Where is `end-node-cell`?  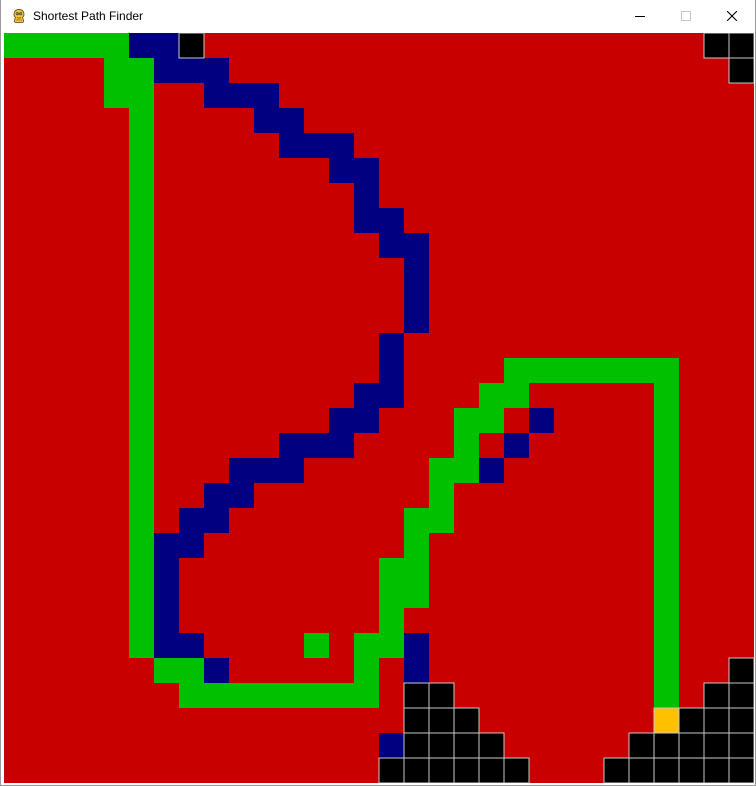
end-node-cell is located at coordinates (666, 720).